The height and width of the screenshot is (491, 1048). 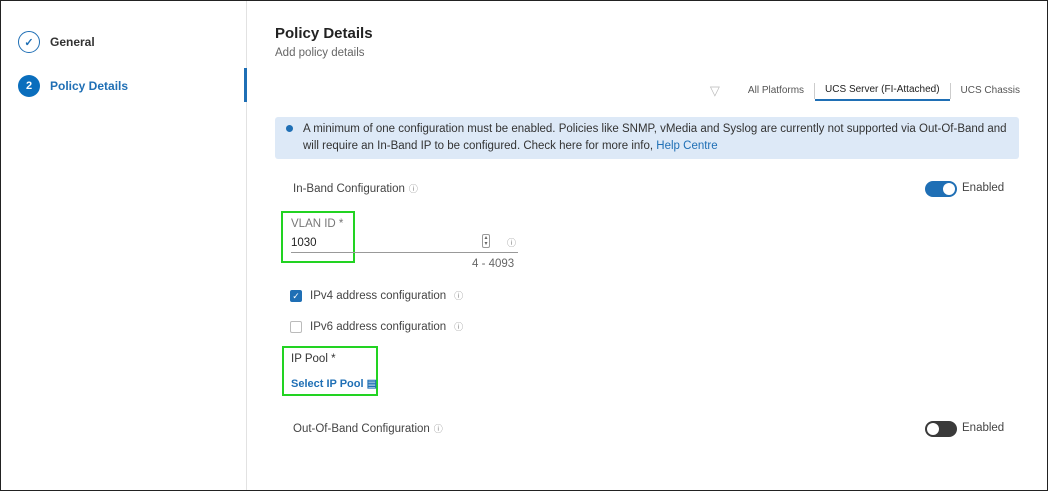 I want to click on step-policy-details: 2 Policy Details, so click(x=73, y=86).